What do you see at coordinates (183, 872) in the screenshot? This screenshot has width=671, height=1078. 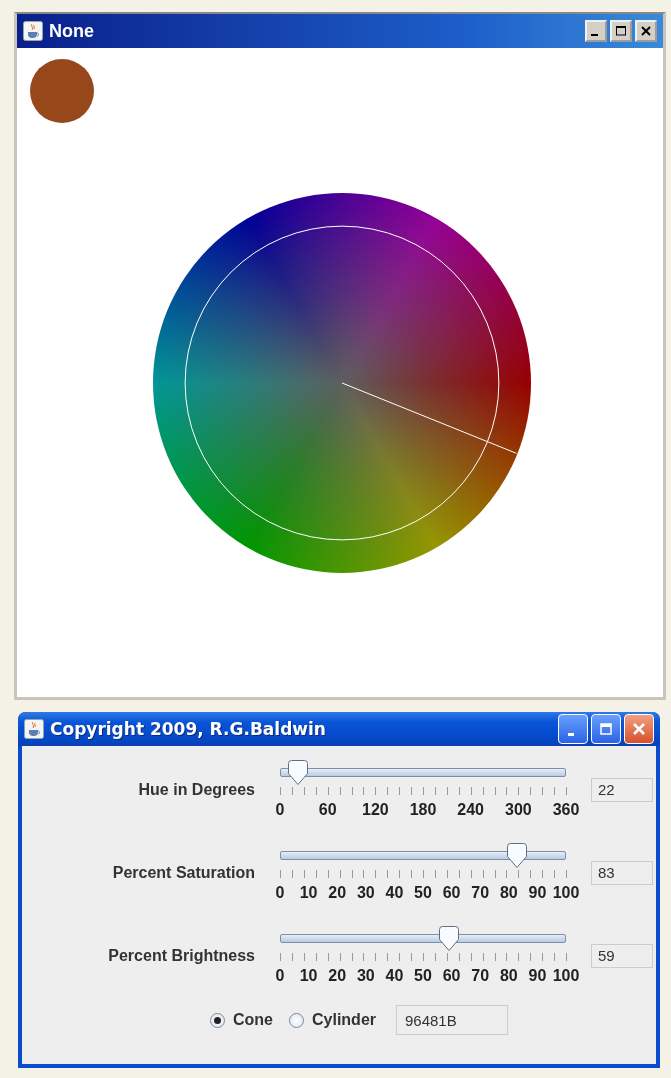 I see `slider-label: Percent Saturation` at bounding box center [183, 872].